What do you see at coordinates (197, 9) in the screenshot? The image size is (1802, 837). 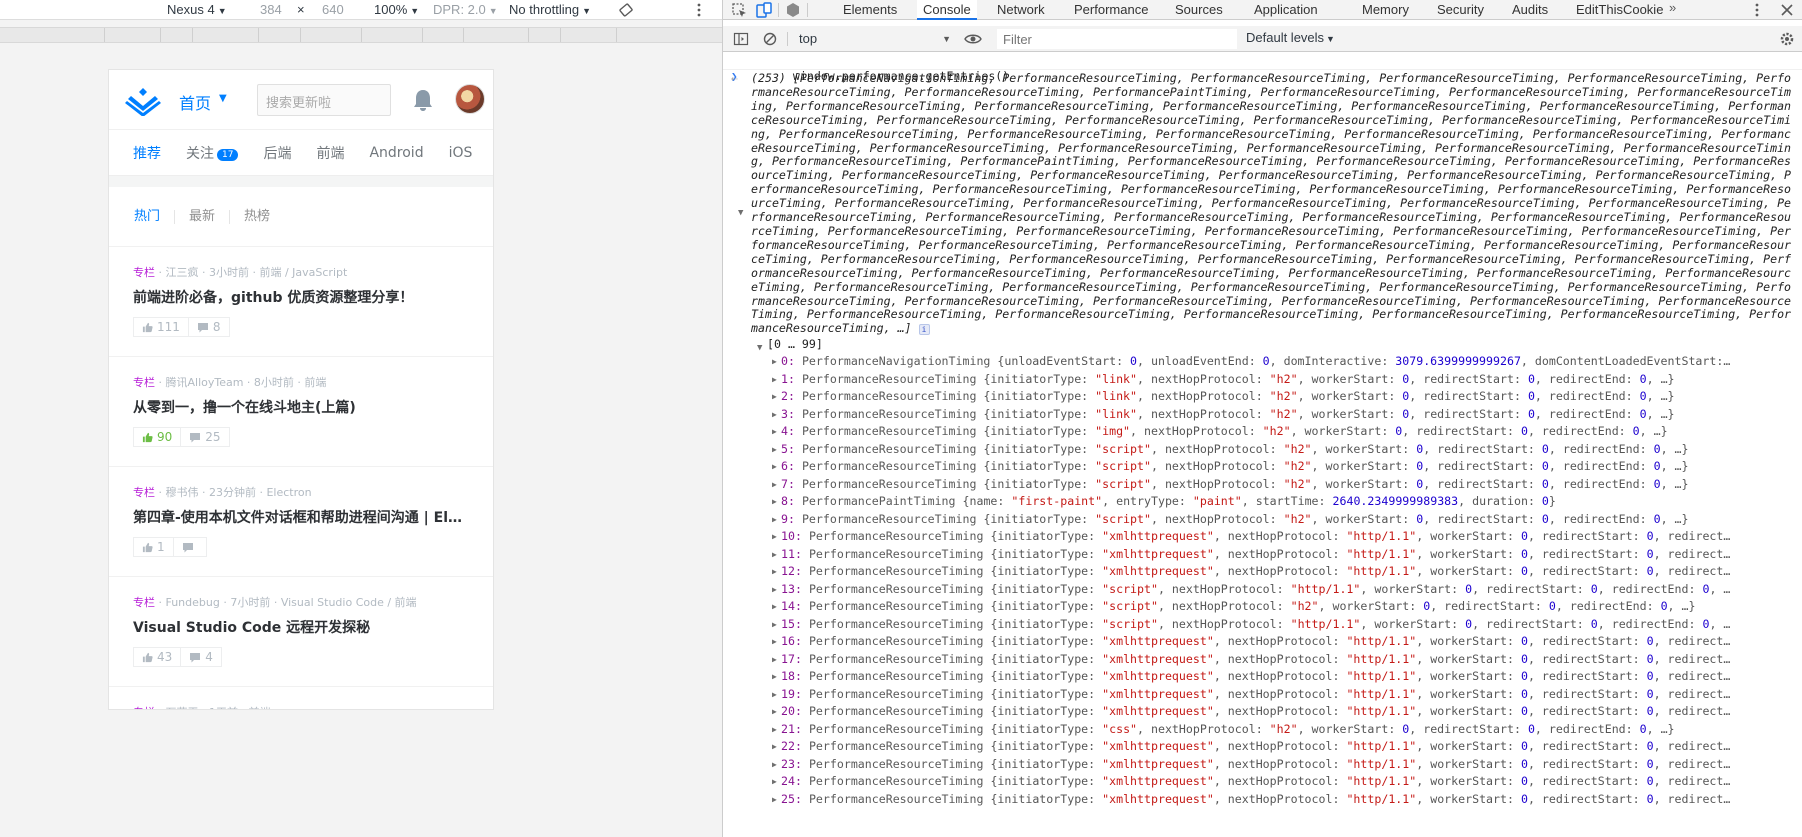 I see `device-select: Nexus 4 ▼` at bounding box center [197, 9].